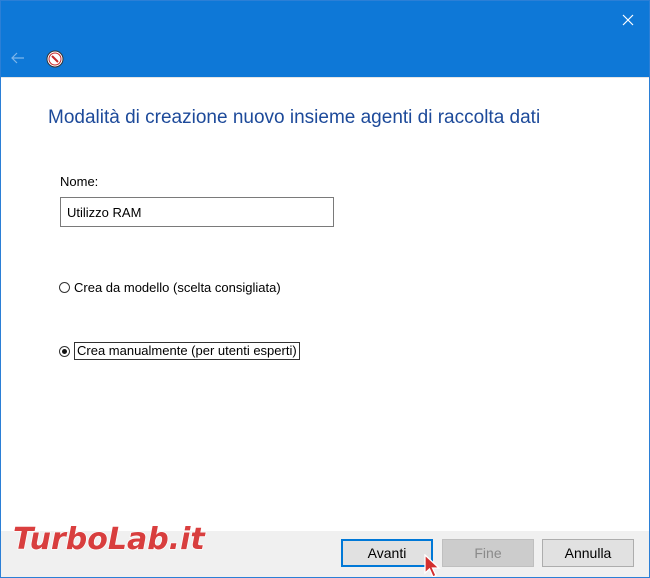 Image resolution: width=650 pixels, height=578 pixels. Describe the element at coordinates (55, 59) in the screenshot. I see `performance-monitor-icon` at that location.